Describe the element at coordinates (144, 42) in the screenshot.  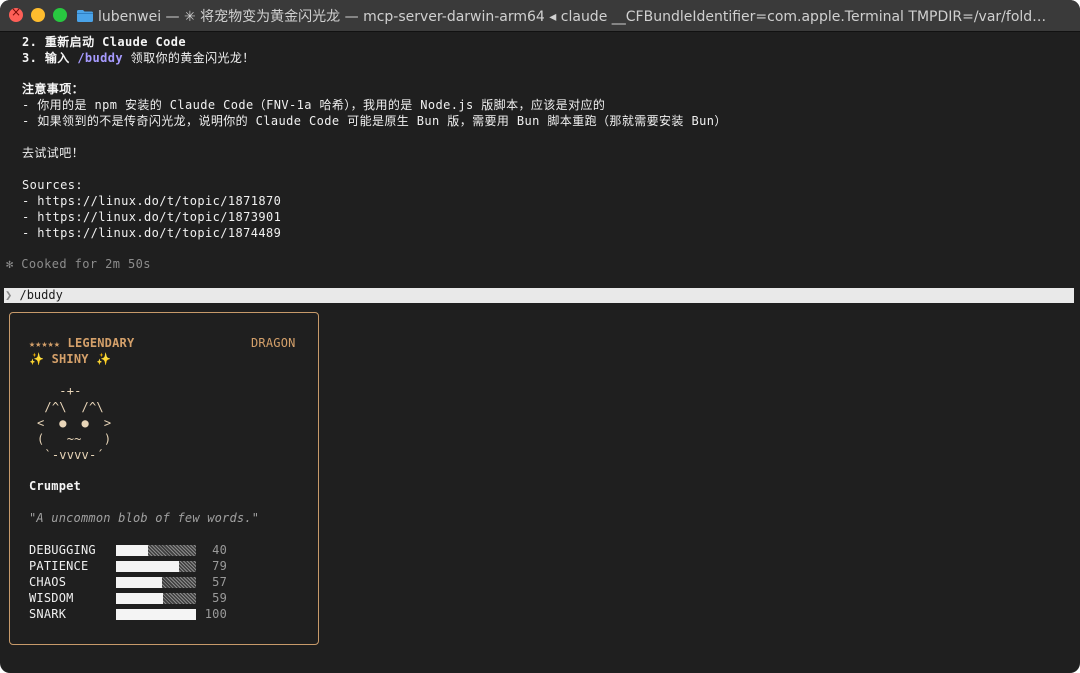
I see `step-2-name: Claude Code` at that location.